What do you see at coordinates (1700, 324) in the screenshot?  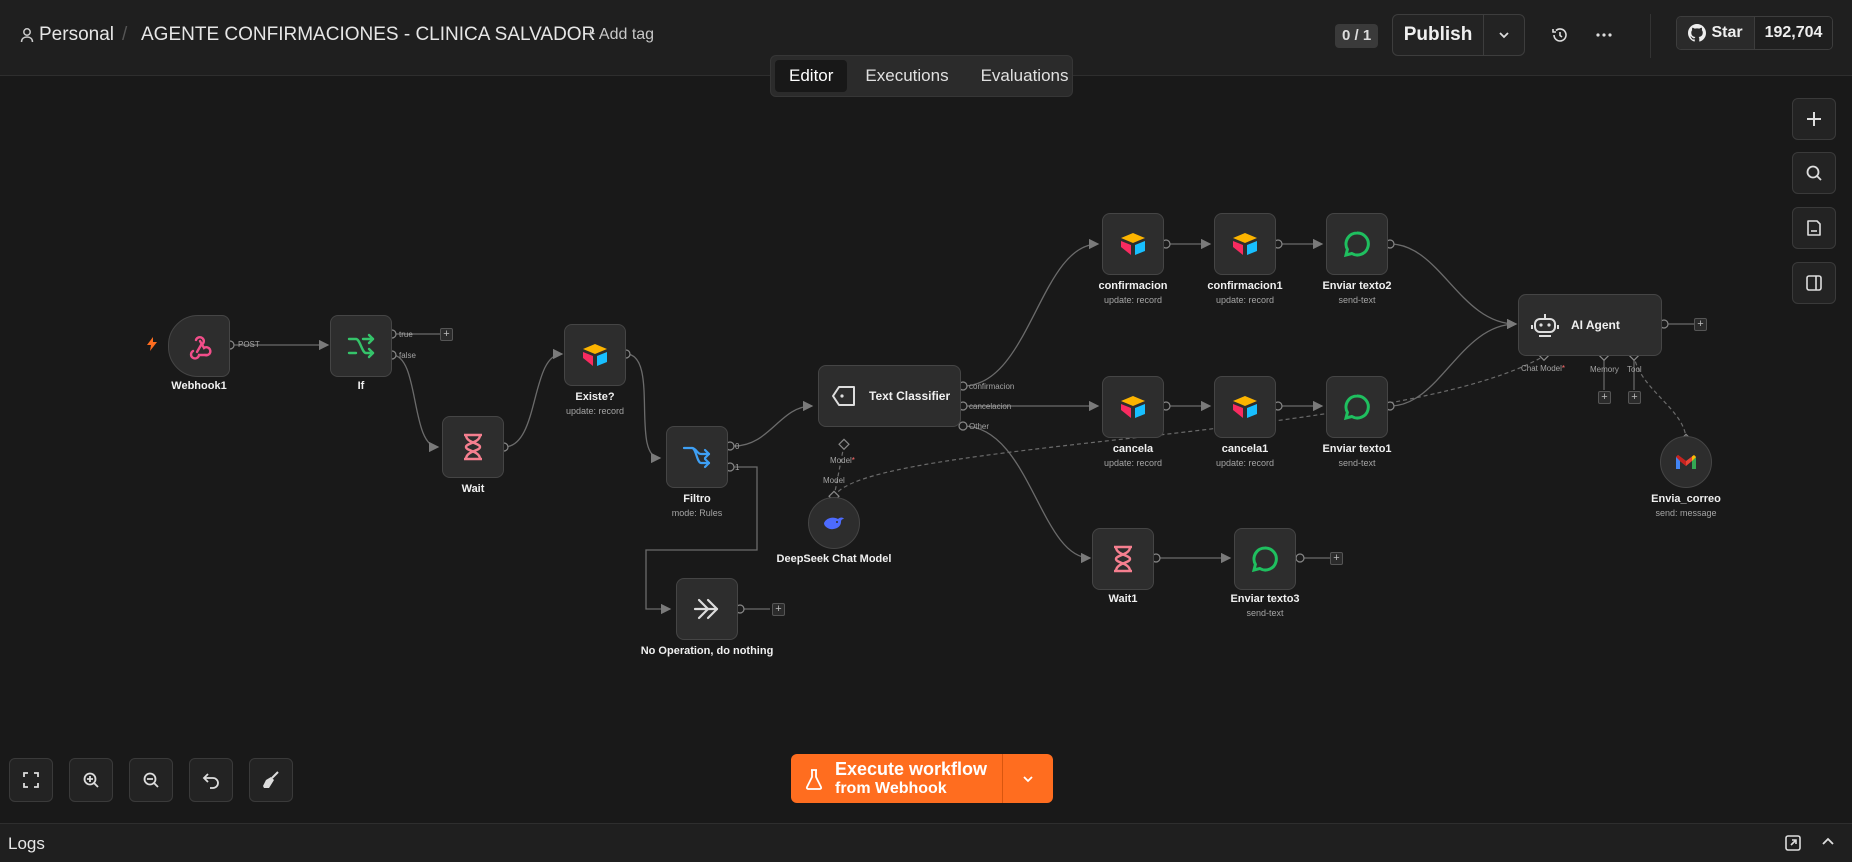 I see `add-node-ai-agent: +` at bounding box center [1700, 324].